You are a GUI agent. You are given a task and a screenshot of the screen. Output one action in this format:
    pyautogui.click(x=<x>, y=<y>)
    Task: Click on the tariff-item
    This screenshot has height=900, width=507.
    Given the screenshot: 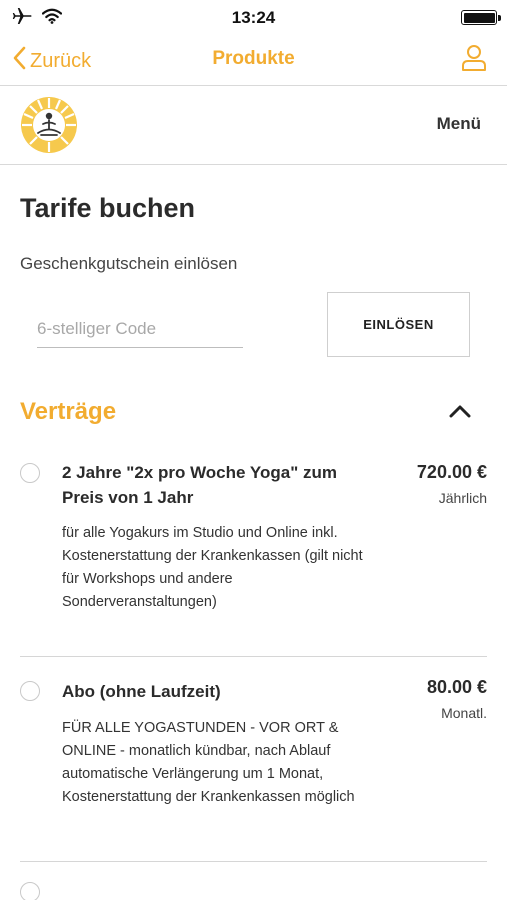 What is the action you would take?
    pyautogui.click(x=253, y=881)
    